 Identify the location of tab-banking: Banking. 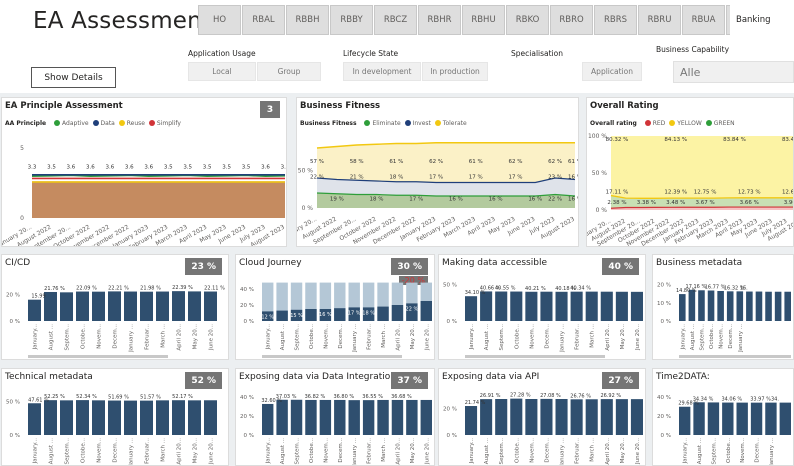
(762, 20).